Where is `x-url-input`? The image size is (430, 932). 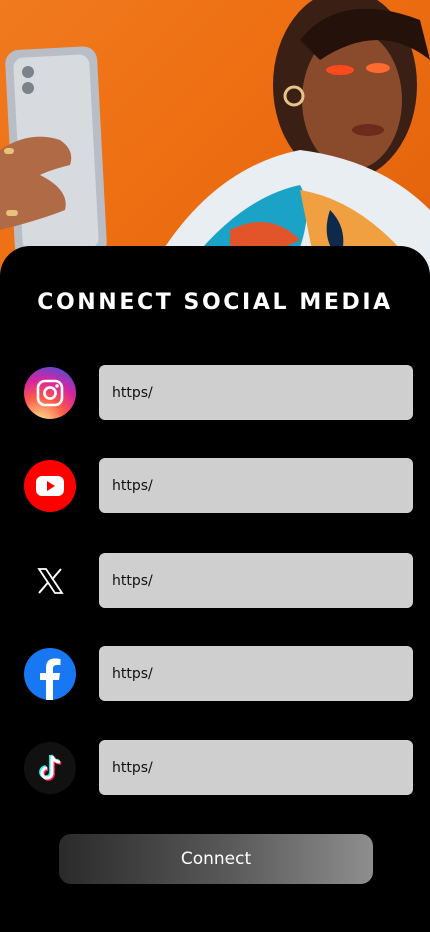
x-url-input is located at coordinates (256, 580).